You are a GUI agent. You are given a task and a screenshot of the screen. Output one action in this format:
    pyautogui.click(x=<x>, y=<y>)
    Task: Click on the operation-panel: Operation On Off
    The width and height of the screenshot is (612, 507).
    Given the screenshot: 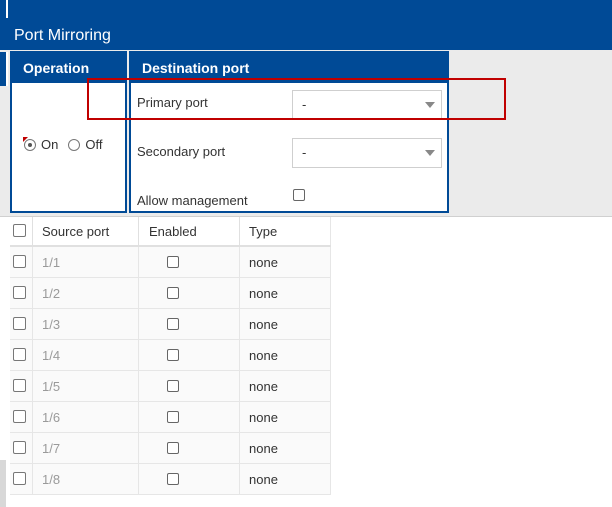 What is the action you would take?
    pyautogui.click(x=68, y=132)
    